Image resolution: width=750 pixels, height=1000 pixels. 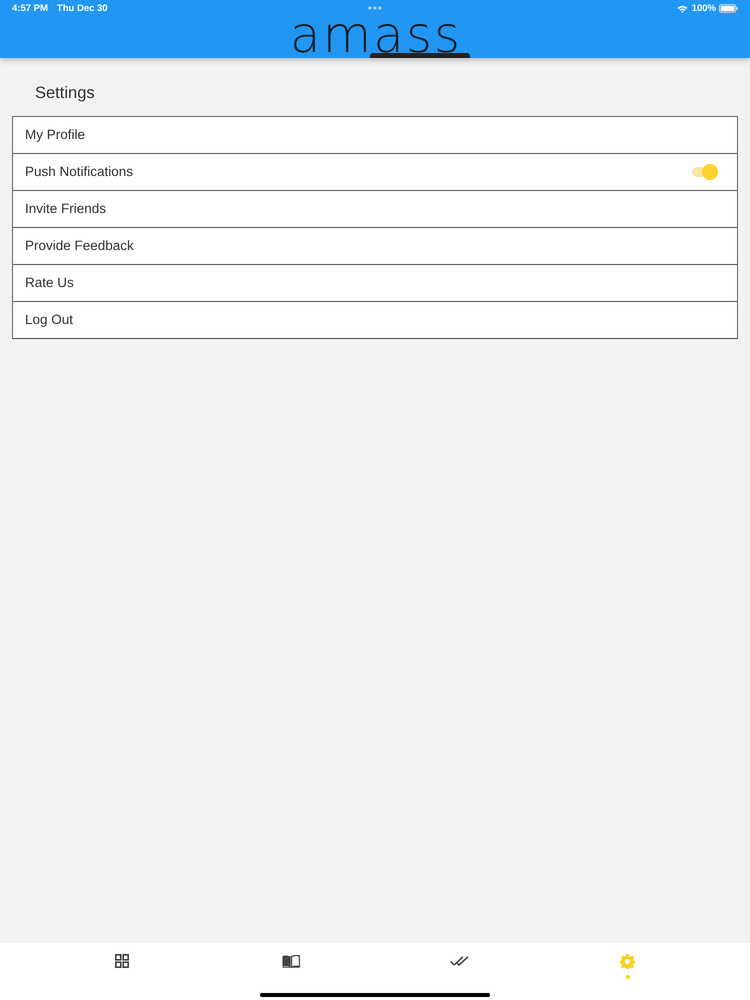 I want to click on battery-icon, so click(x=728, y=8).